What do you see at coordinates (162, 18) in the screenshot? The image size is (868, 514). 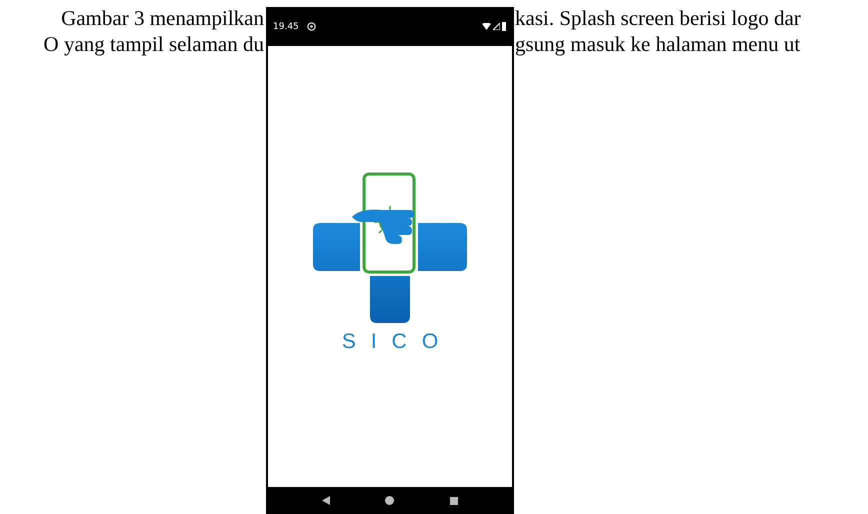 I see `paragraph-text: Gambar 3 menampilkan` at bounding box center [162, 18].